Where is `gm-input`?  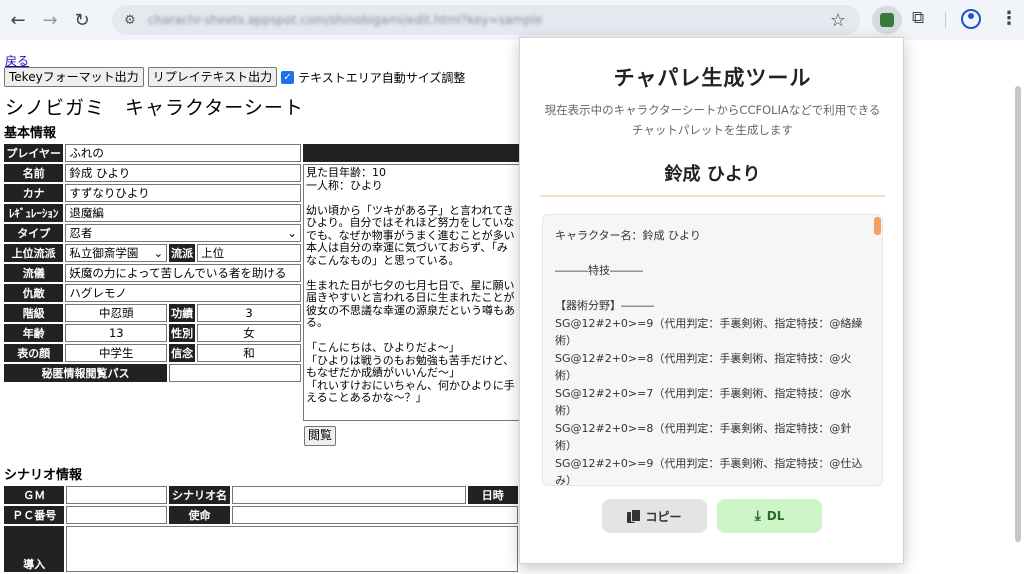 gm-input is located at coordinates (117, 495).